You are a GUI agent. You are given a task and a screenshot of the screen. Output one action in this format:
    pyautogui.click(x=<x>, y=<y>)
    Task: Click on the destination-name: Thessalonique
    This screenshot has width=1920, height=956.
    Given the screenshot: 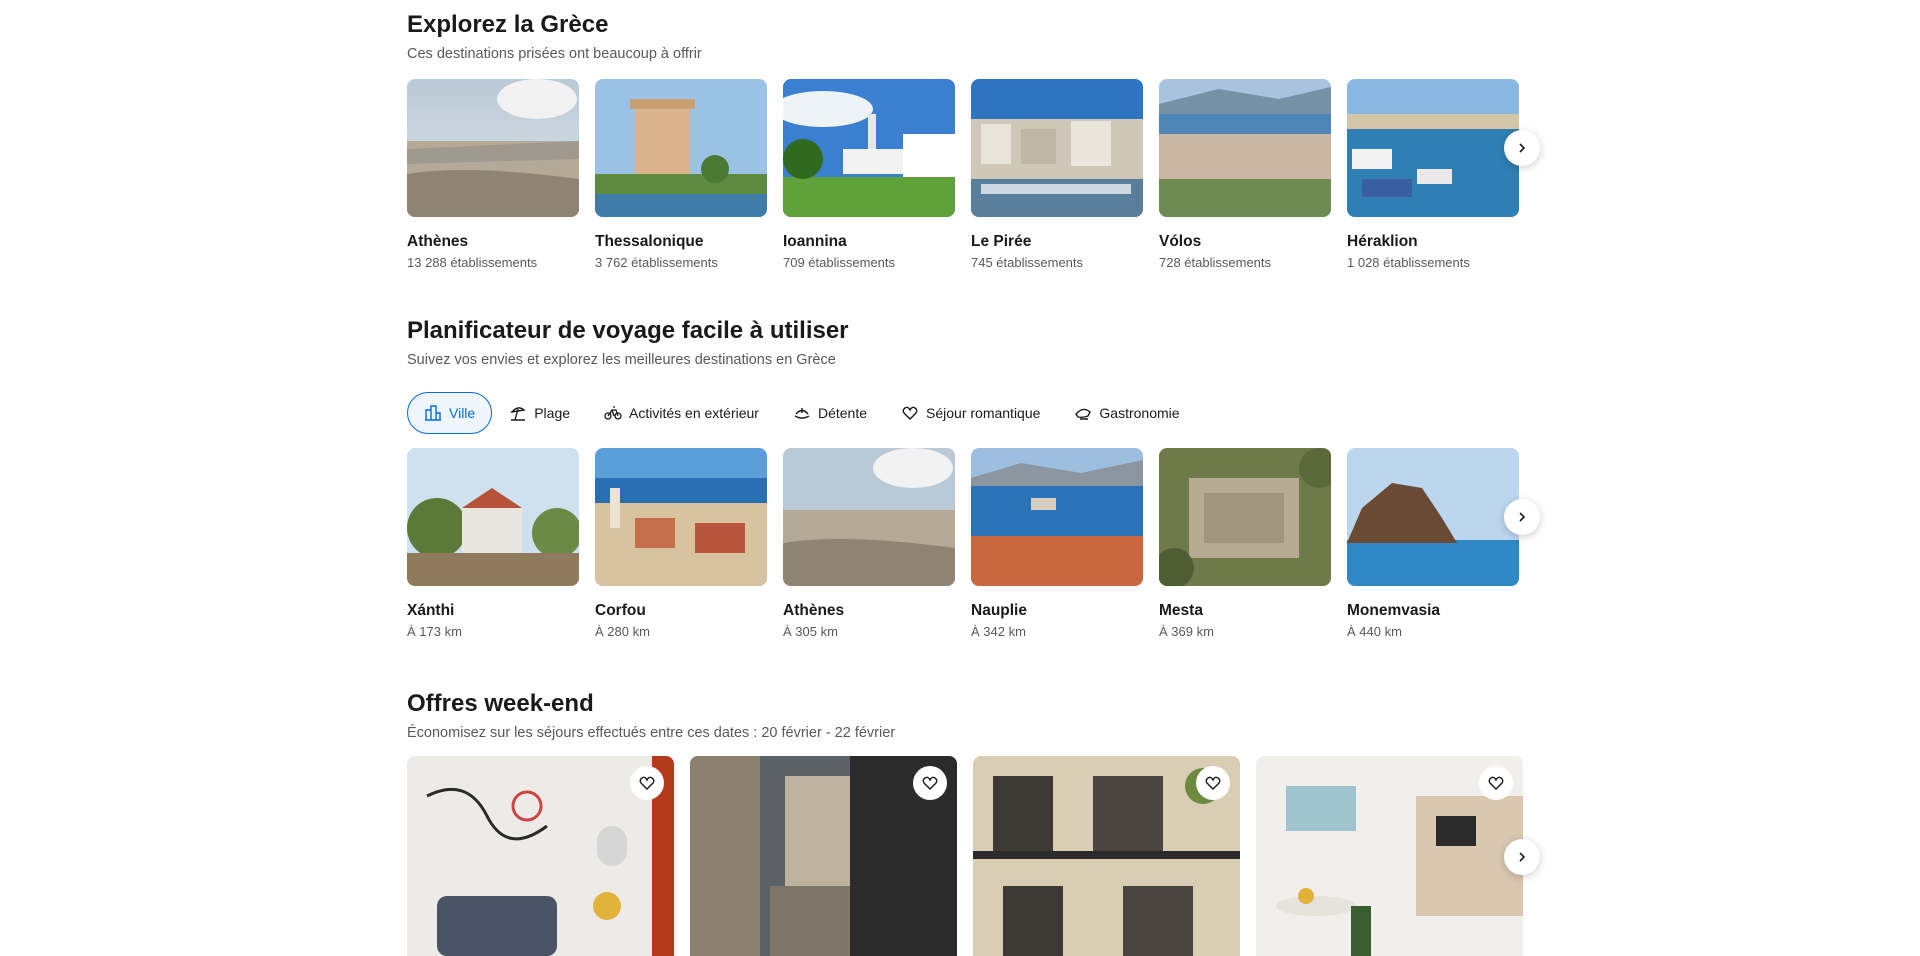 What is the action you would take?
    pyautogui.click(x=649, y=241)
    